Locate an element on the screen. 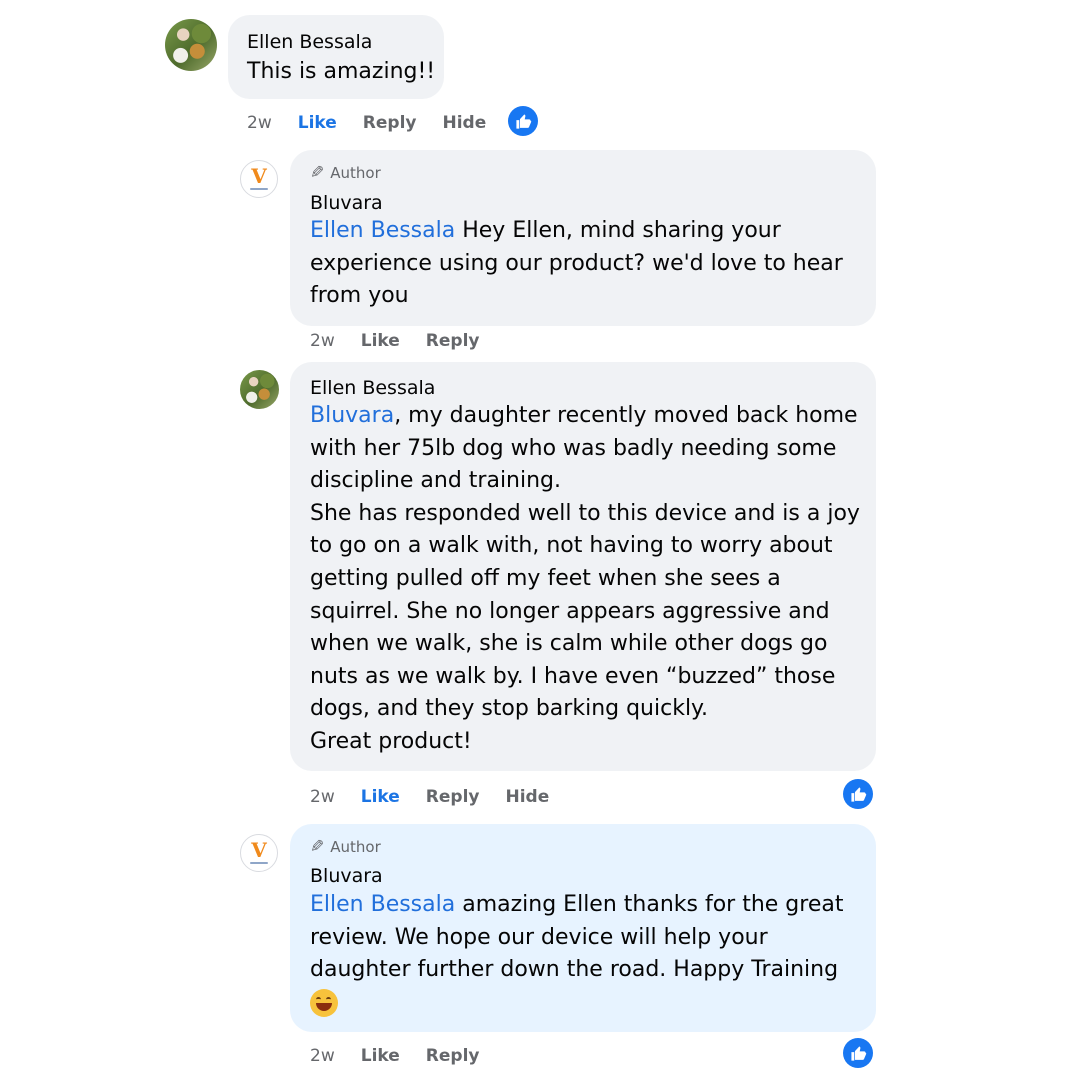 Image resolution: width=1080 pixels, height=1080 pixels. comment-line: , my daughter recently moved back home is located at coordinates (626, 415).